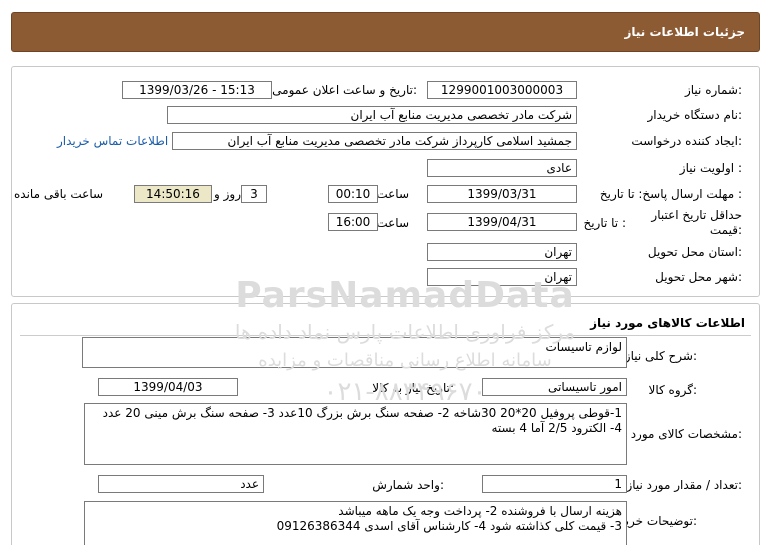 The image size is (770, 545). What do you see at coordinates (694, 252) in the screenshot?
I see `province-label: استان محل تحویل:` at bounding box center [694, 252].